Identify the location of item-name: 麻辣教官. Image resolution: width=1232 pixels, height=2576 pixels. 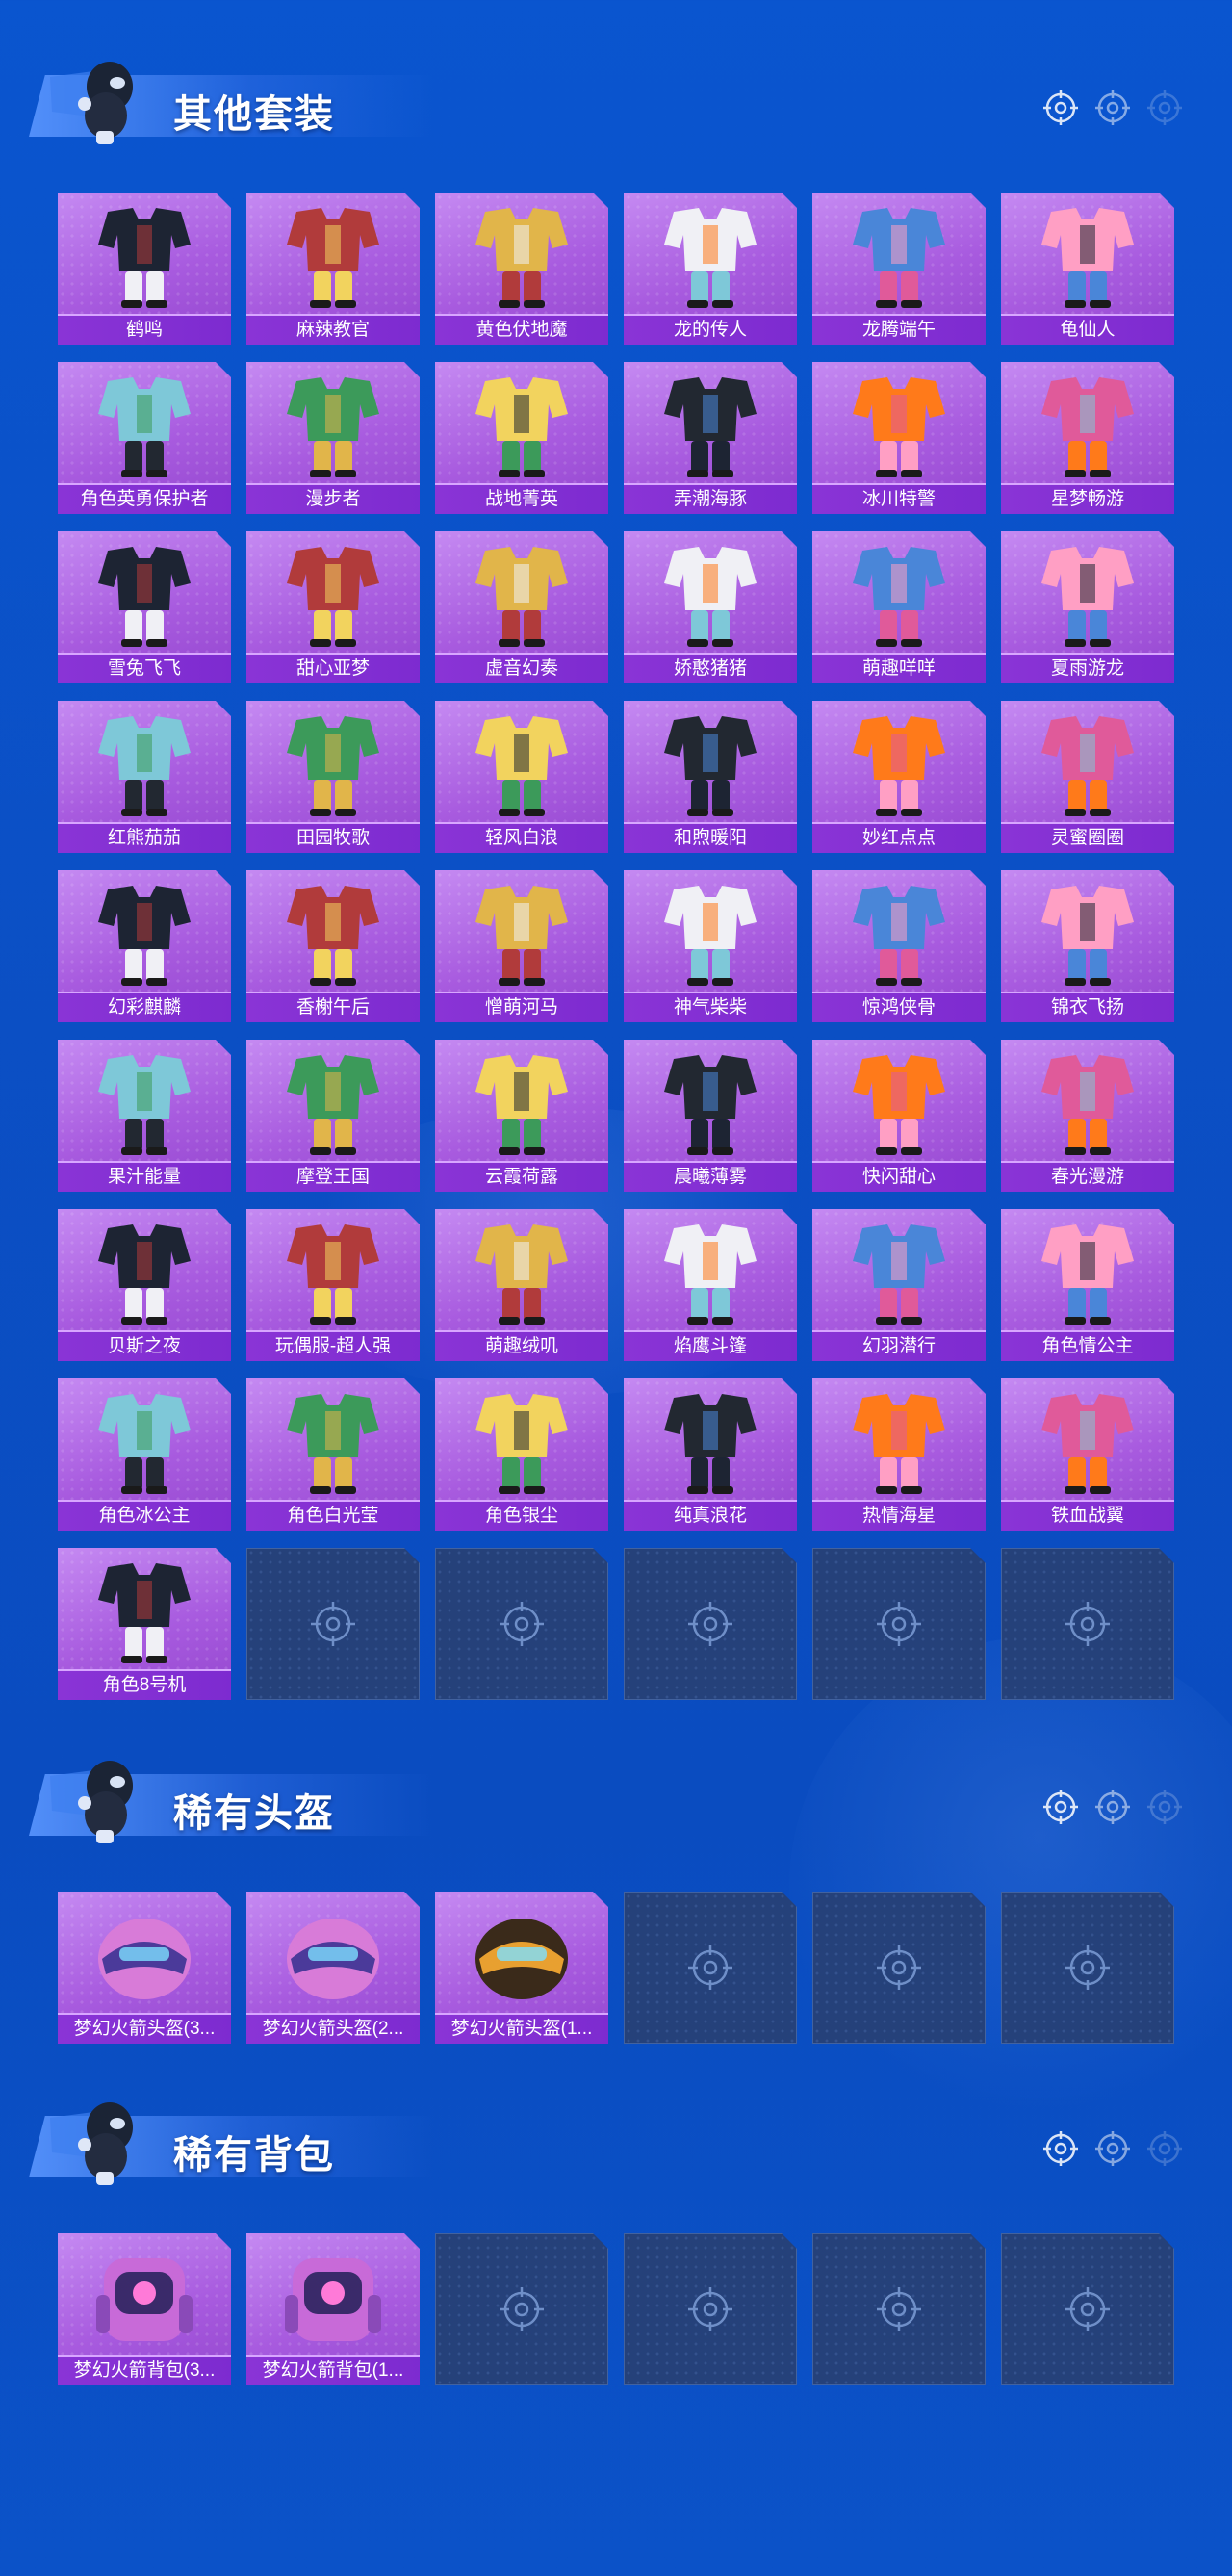
(333, 330).